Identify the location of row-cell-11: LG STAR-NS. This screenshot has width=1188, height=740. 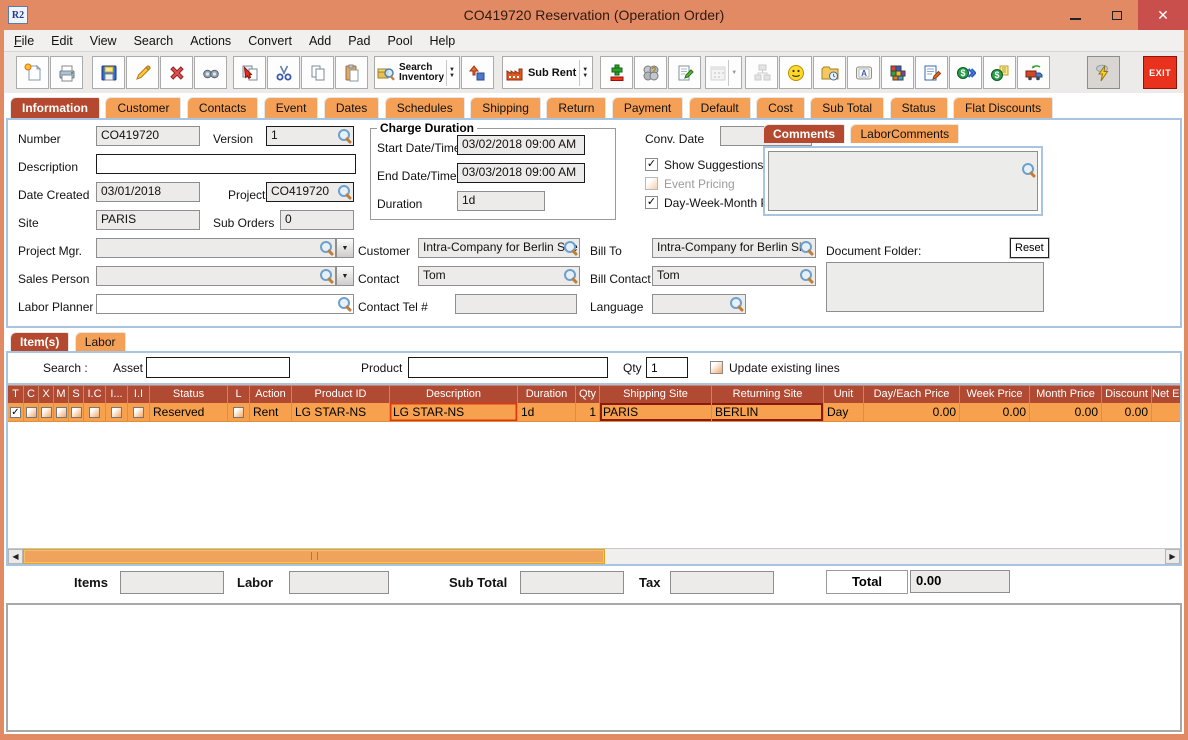
(341, 412).